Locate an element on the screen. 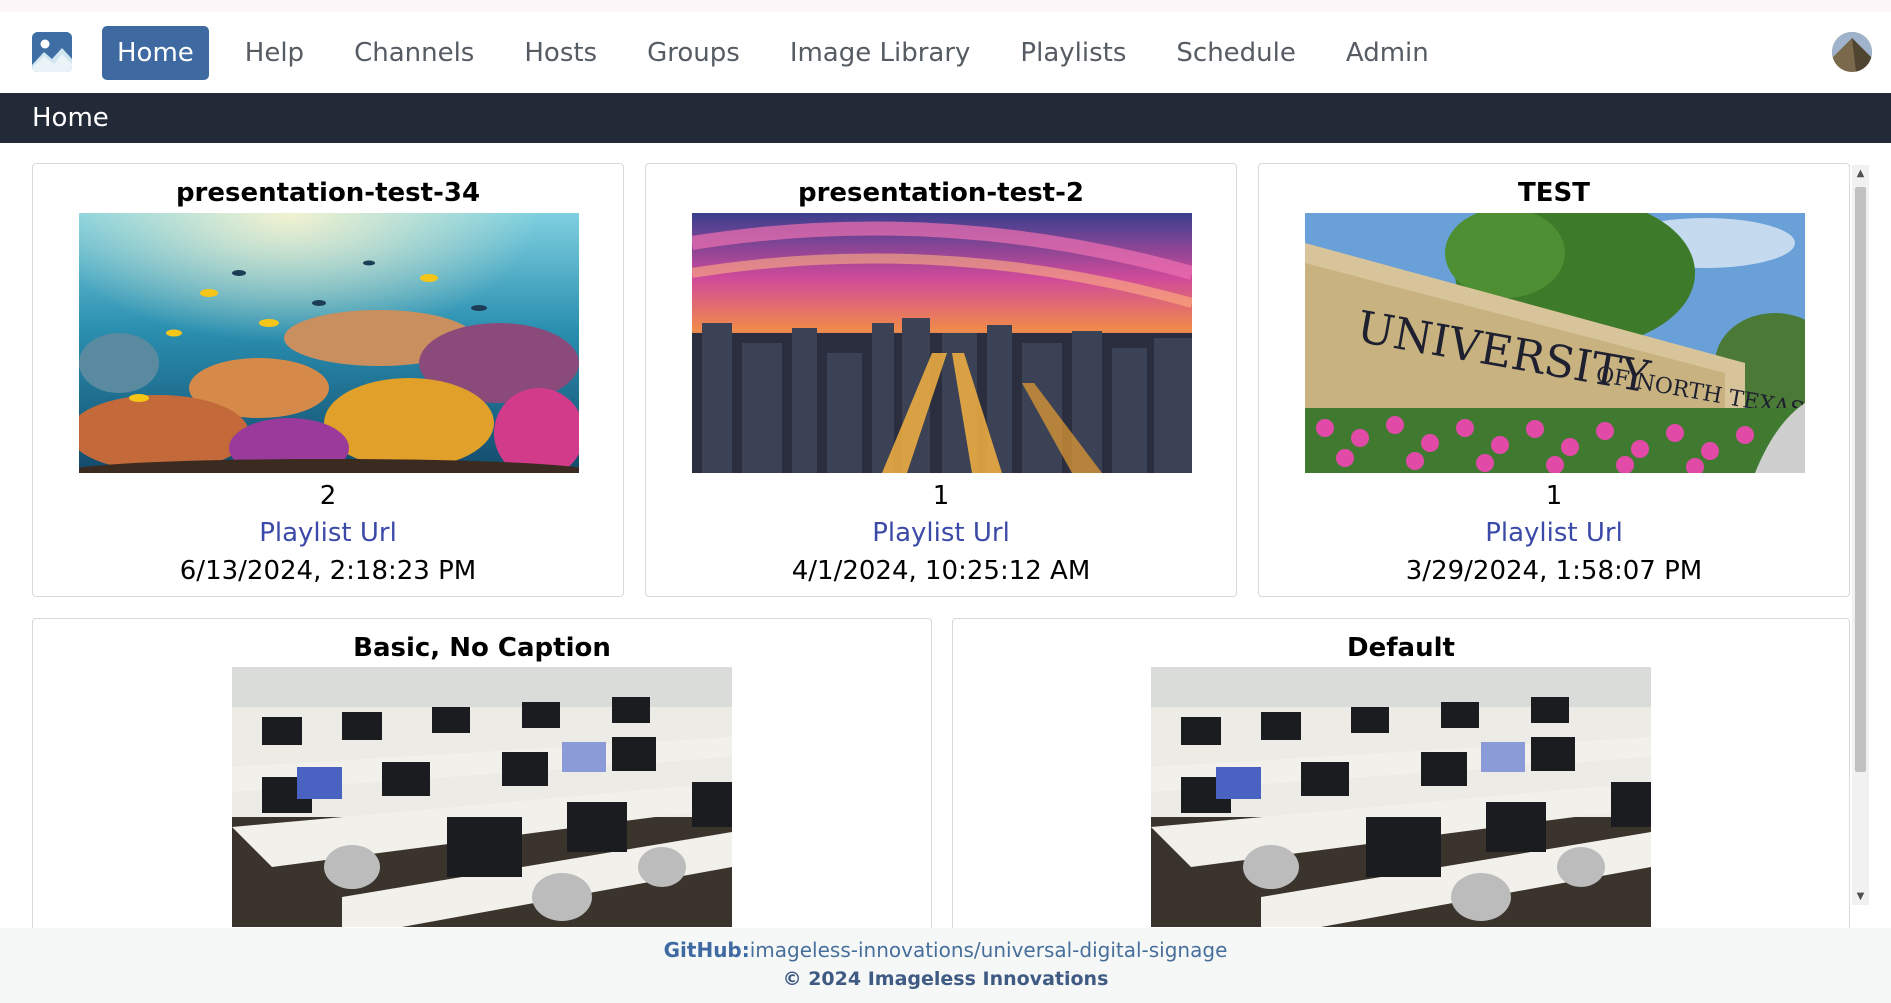 The height and width of the screenshot is (1003, 1891). breadcrumb-title: Home is located at coordinates (70, 118).